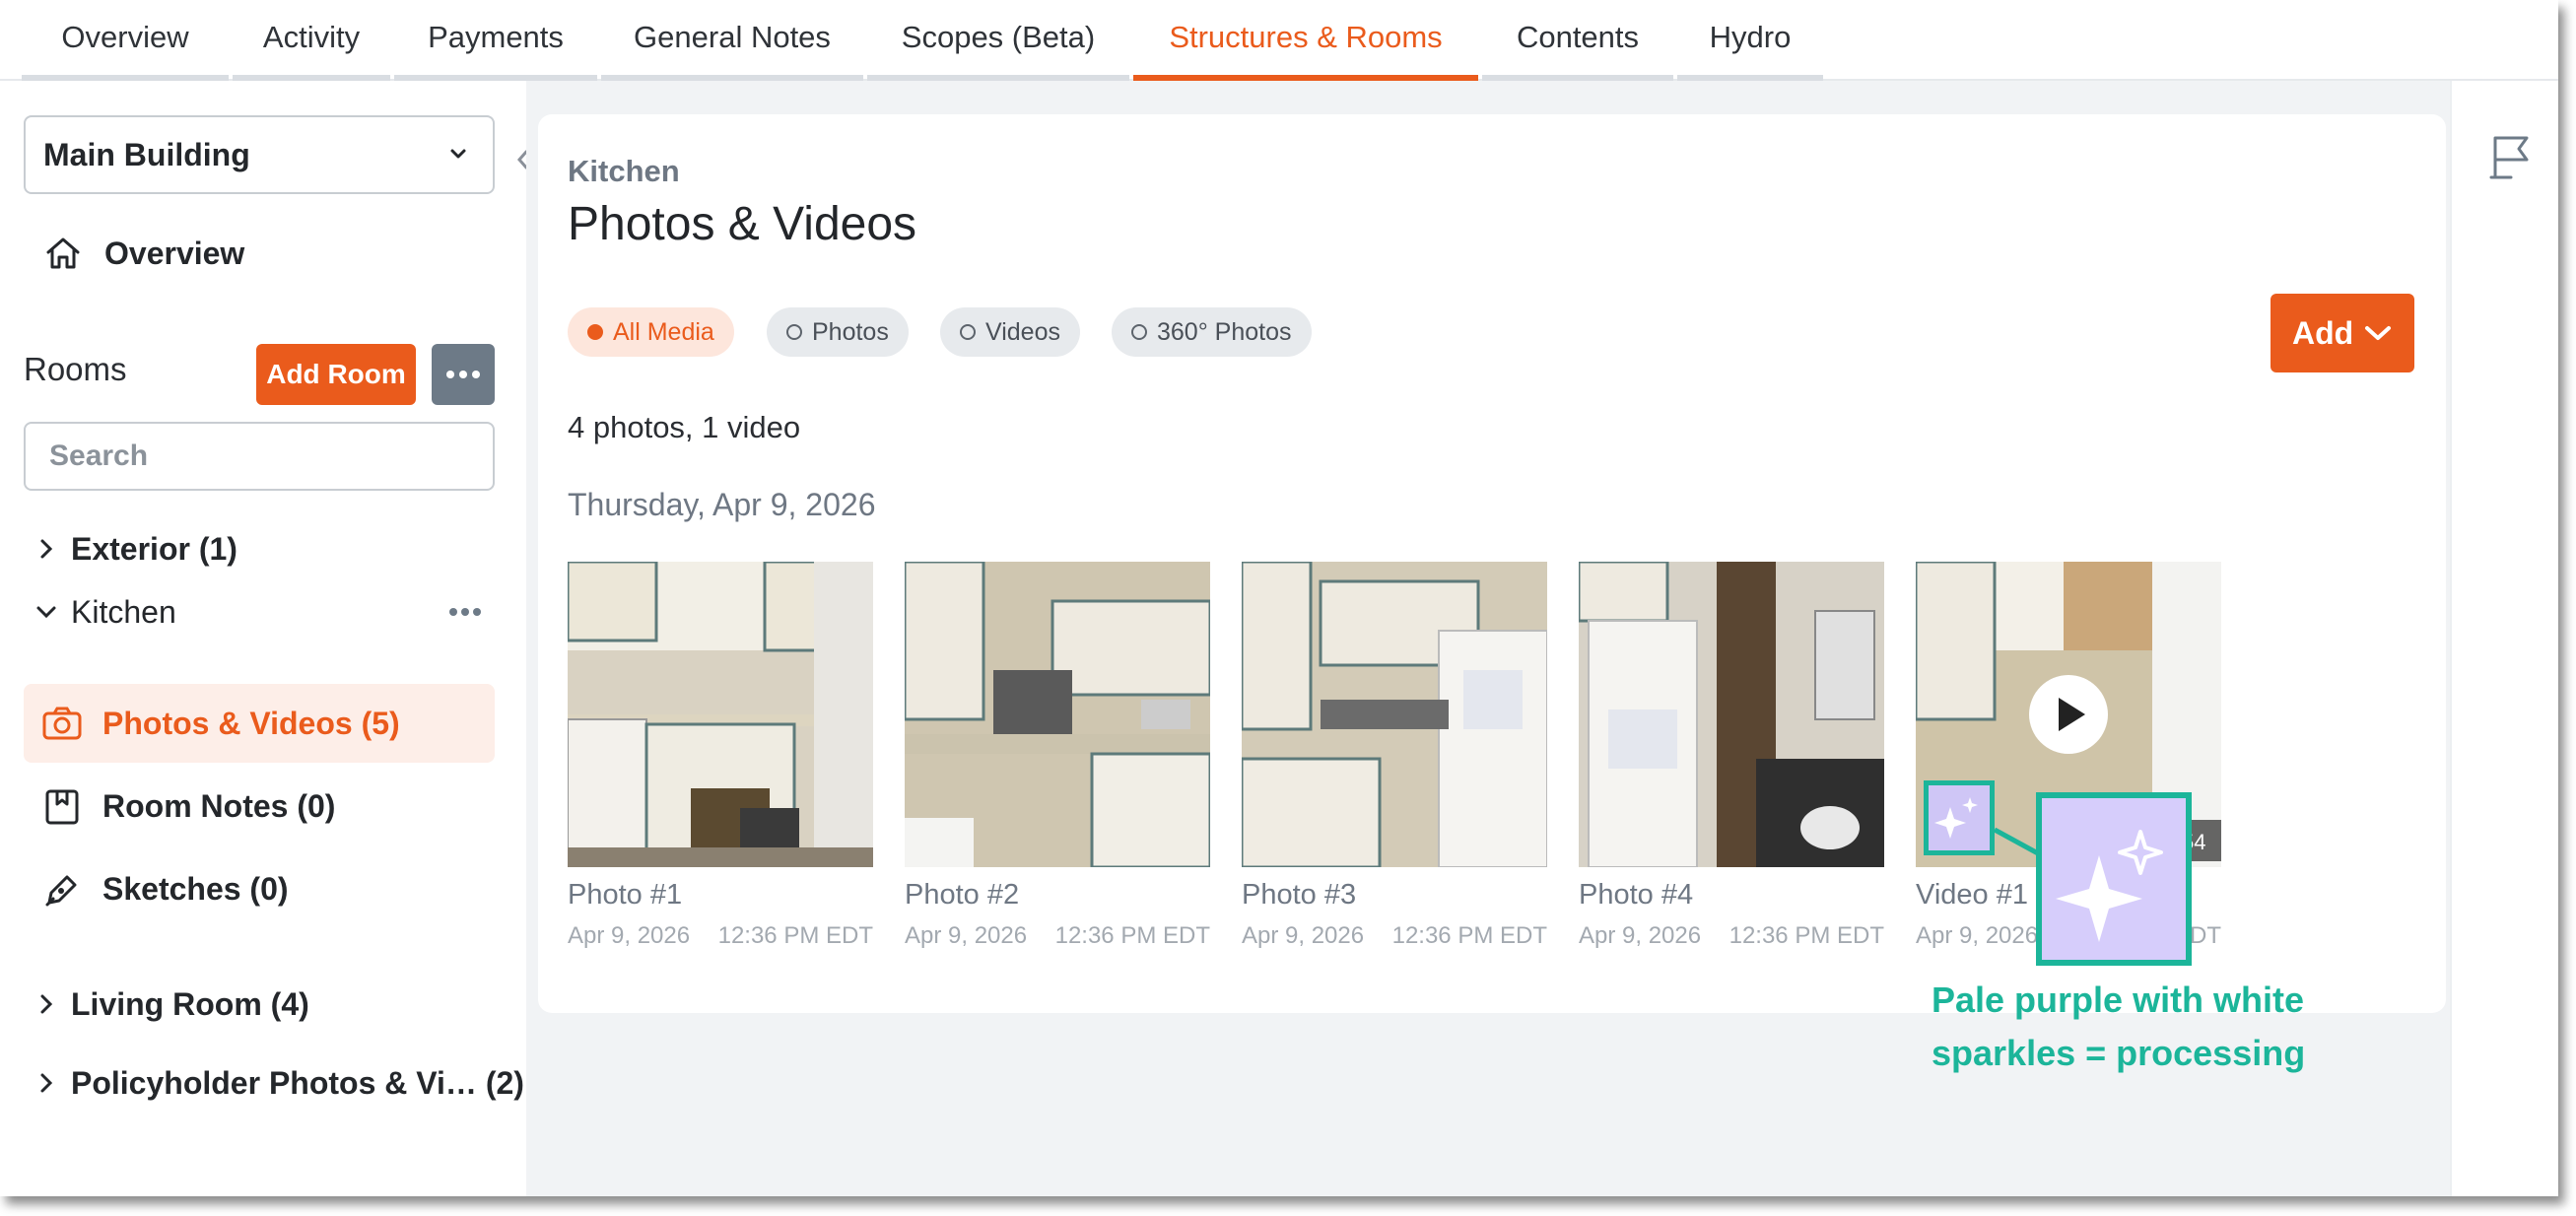 This screenshot has width=2576, height=1216. Describe the element at coordinates (2323, 332) in the screenshot. I see `add-media-label: Add` at that location.